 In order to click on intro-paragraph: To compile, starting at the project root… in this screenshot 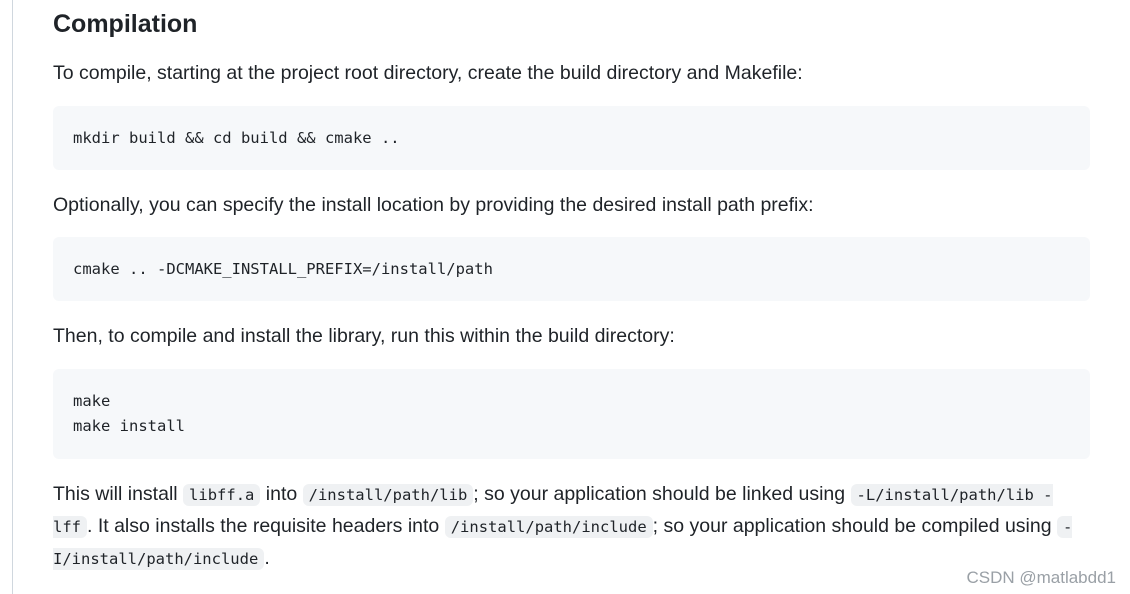, I will do `click(428, 73)`.